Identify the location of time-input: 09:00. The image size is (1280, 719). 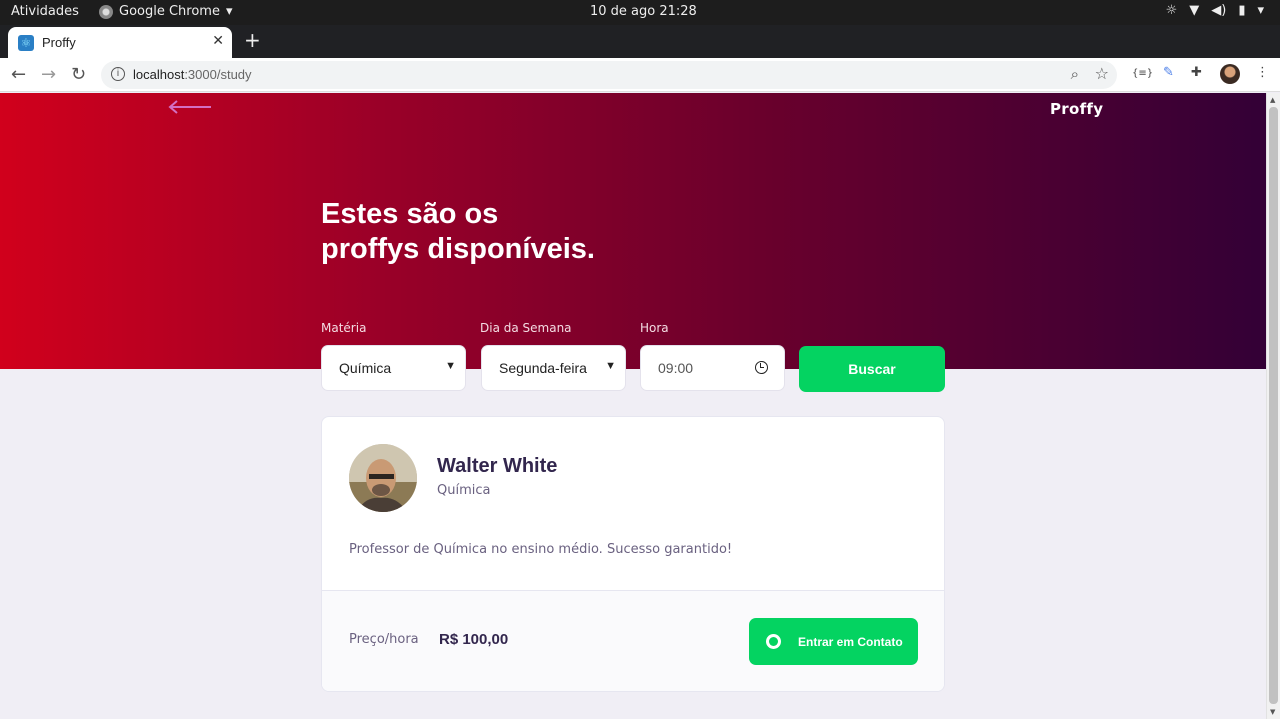
(712, 368).